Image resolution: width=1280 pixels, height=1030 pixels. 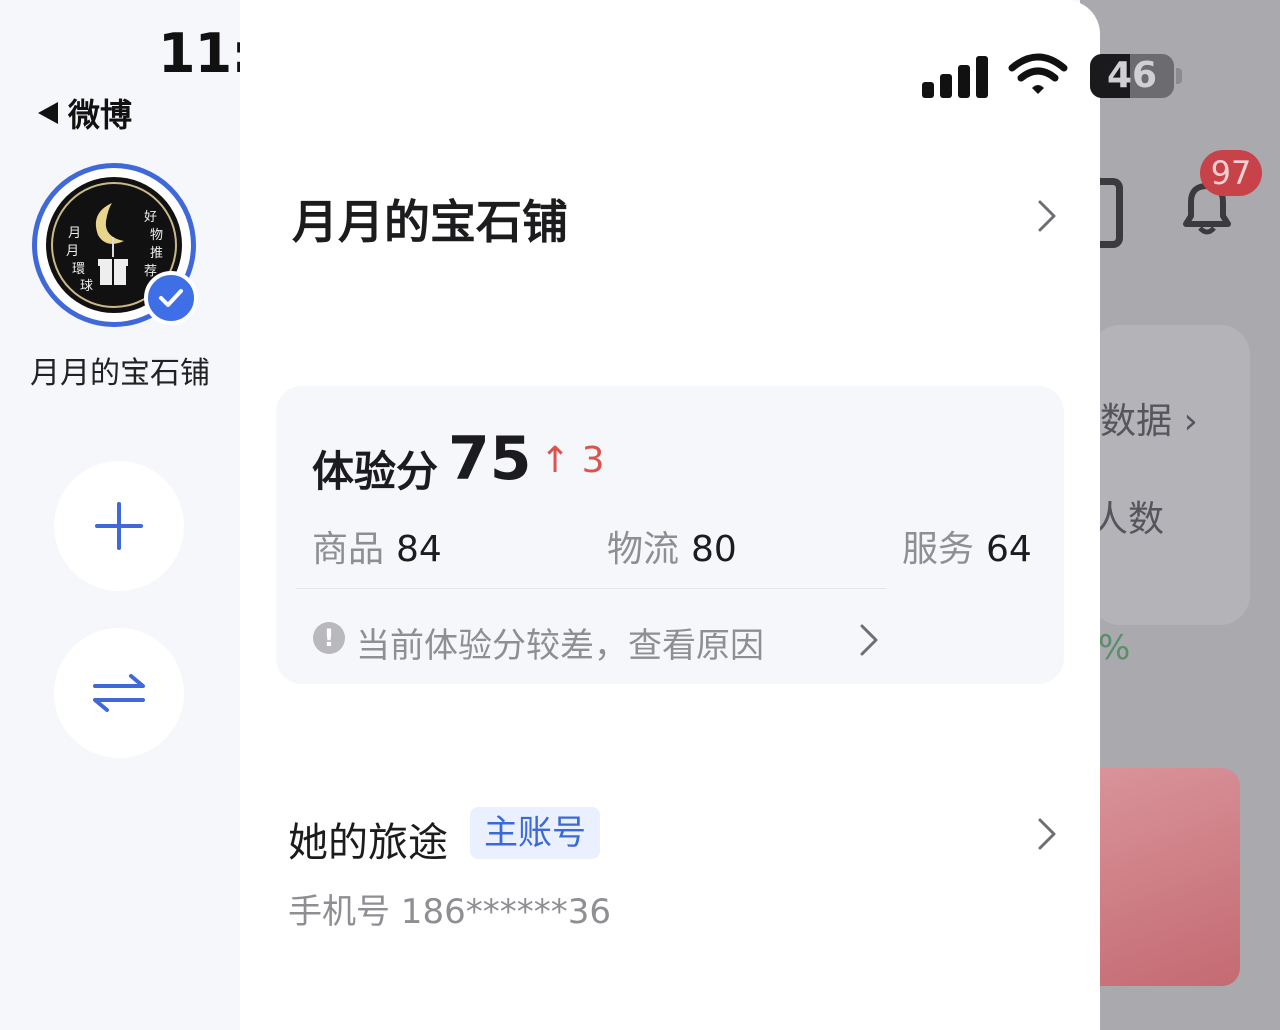 What do you see at coordinates (449, 912) in the screenshot?
I see `account-phone: 手机号 186******36` at bounding box center [449, 912].